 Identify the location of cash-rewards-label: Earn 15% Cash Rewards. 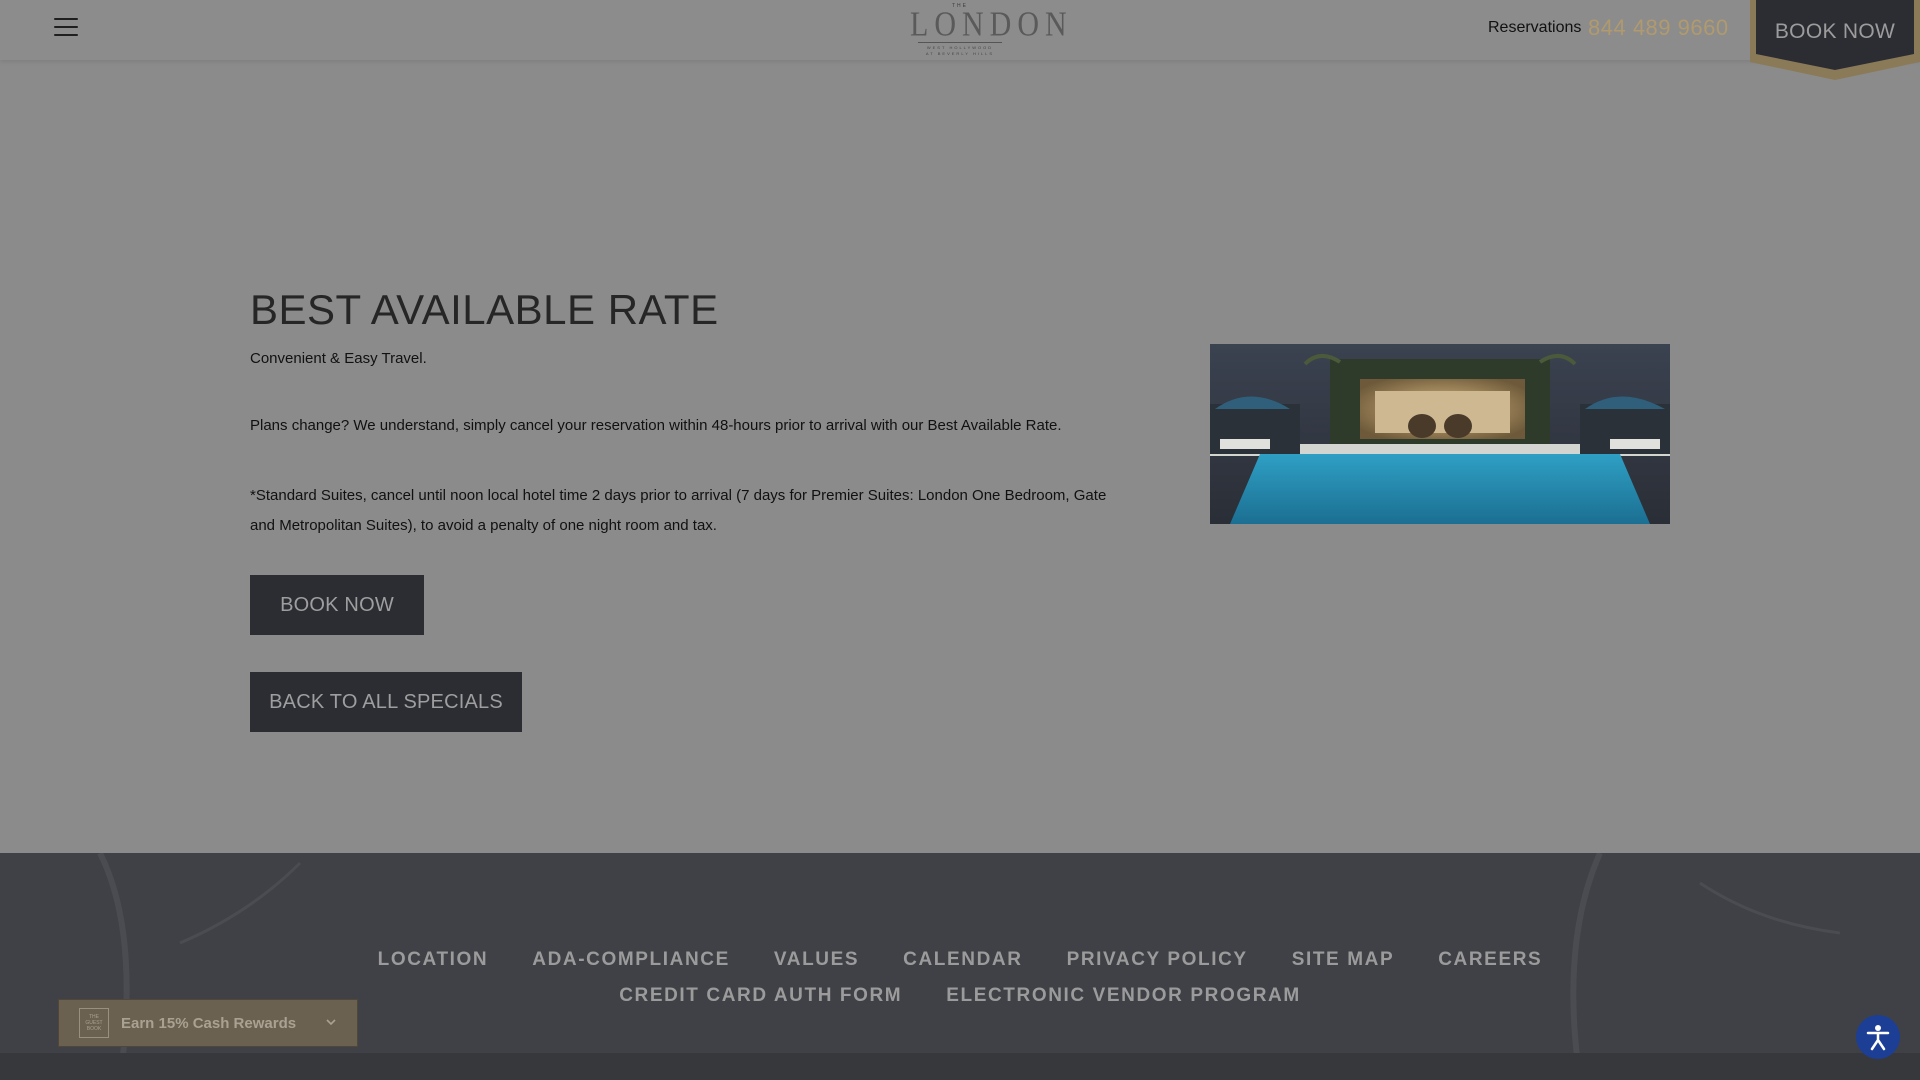
(209, 1023).